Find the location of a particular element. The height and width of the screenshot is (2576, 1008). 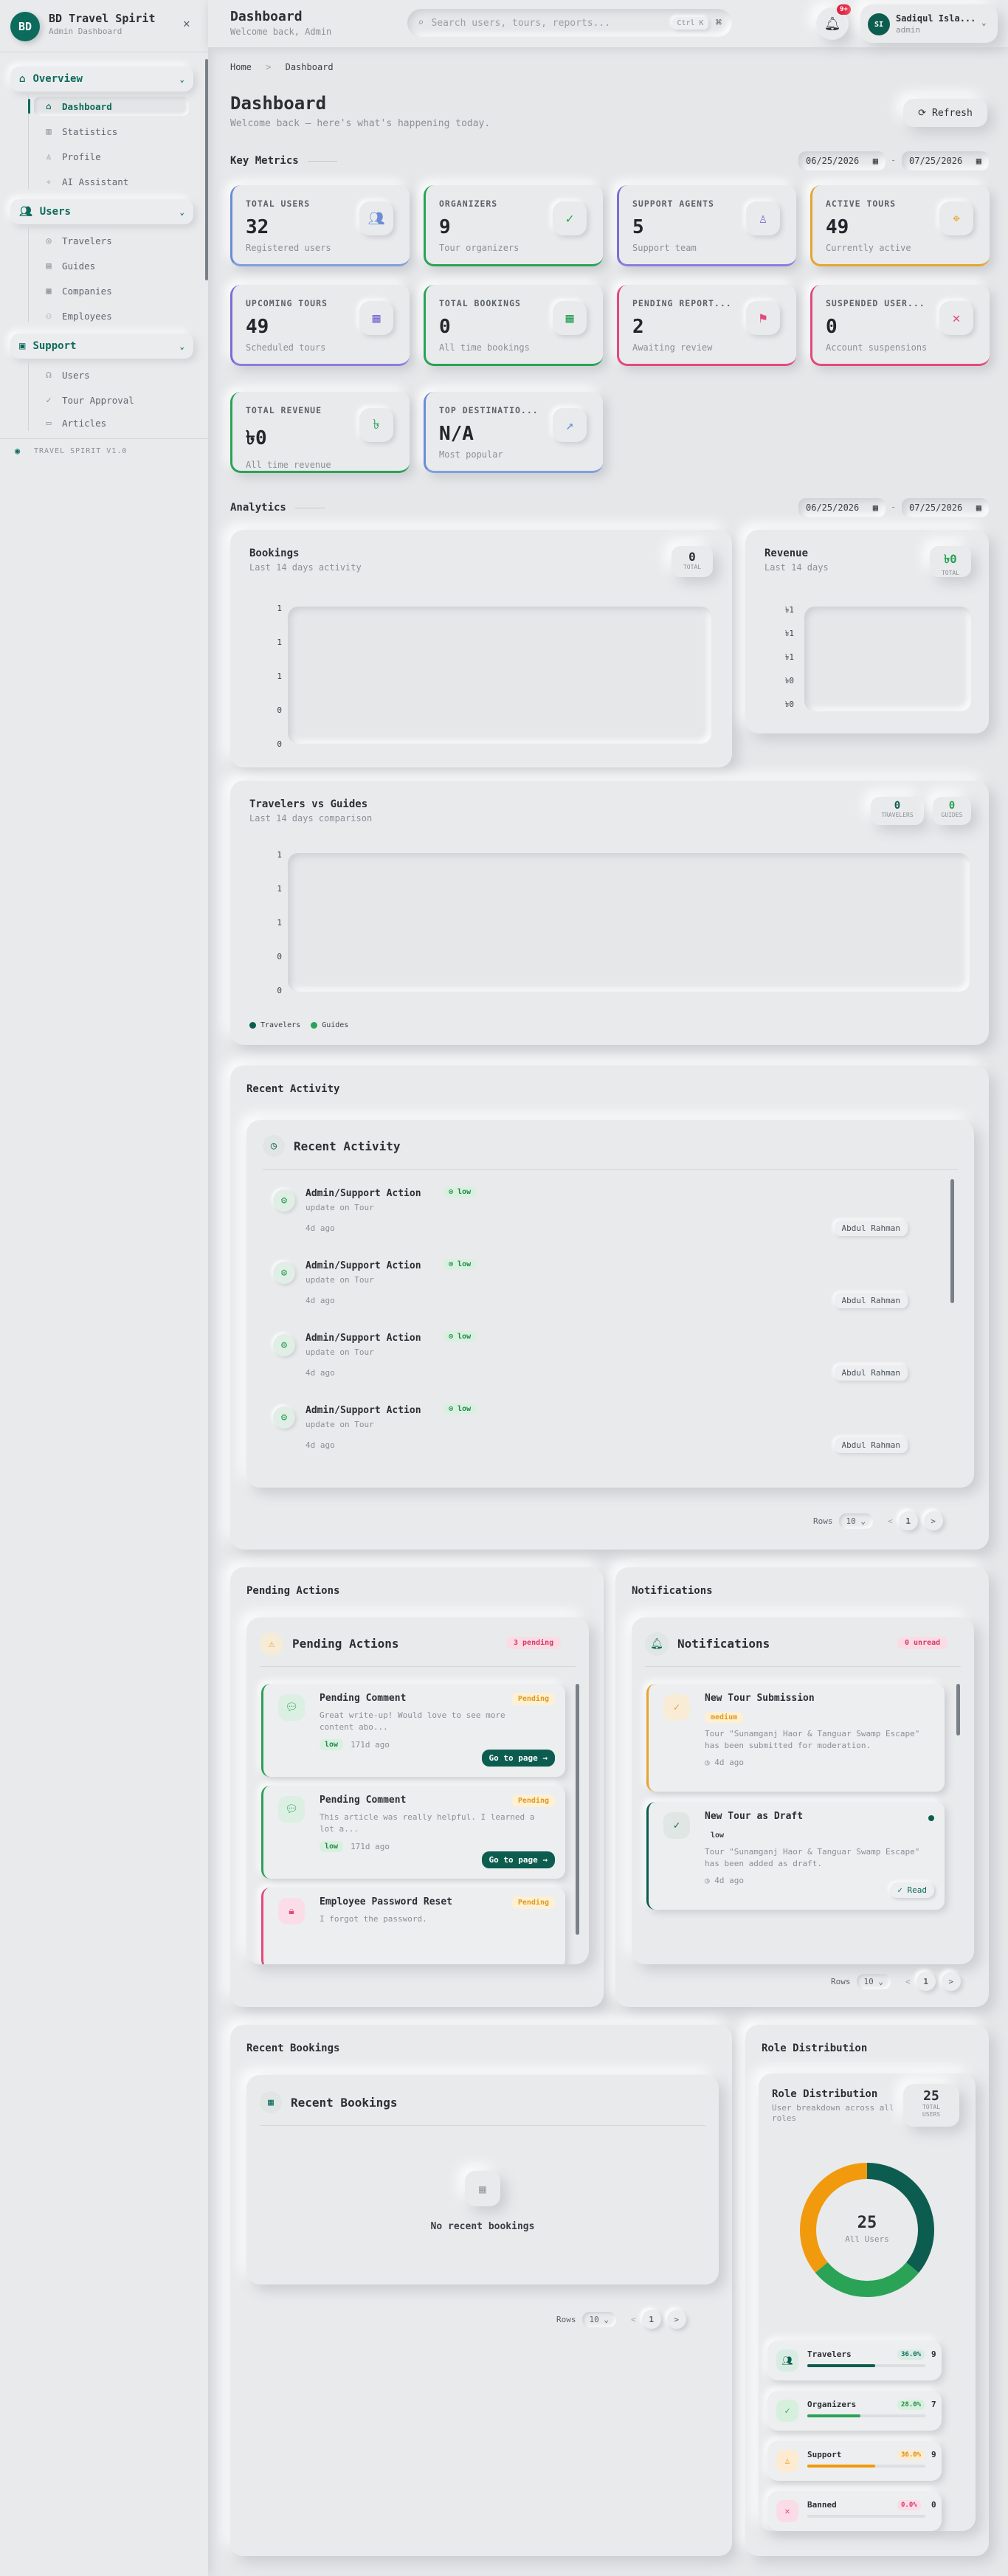

metric-subtitle: Support team is located at coordinates (665, 248).